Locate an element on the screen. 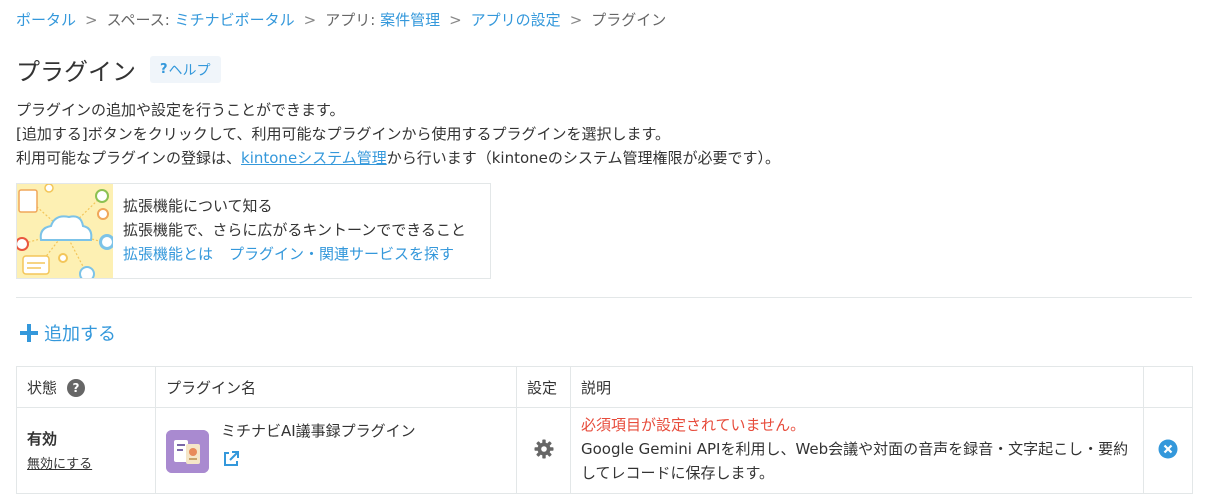  disable-link: 無効にする is located at coordinates (59, 462).